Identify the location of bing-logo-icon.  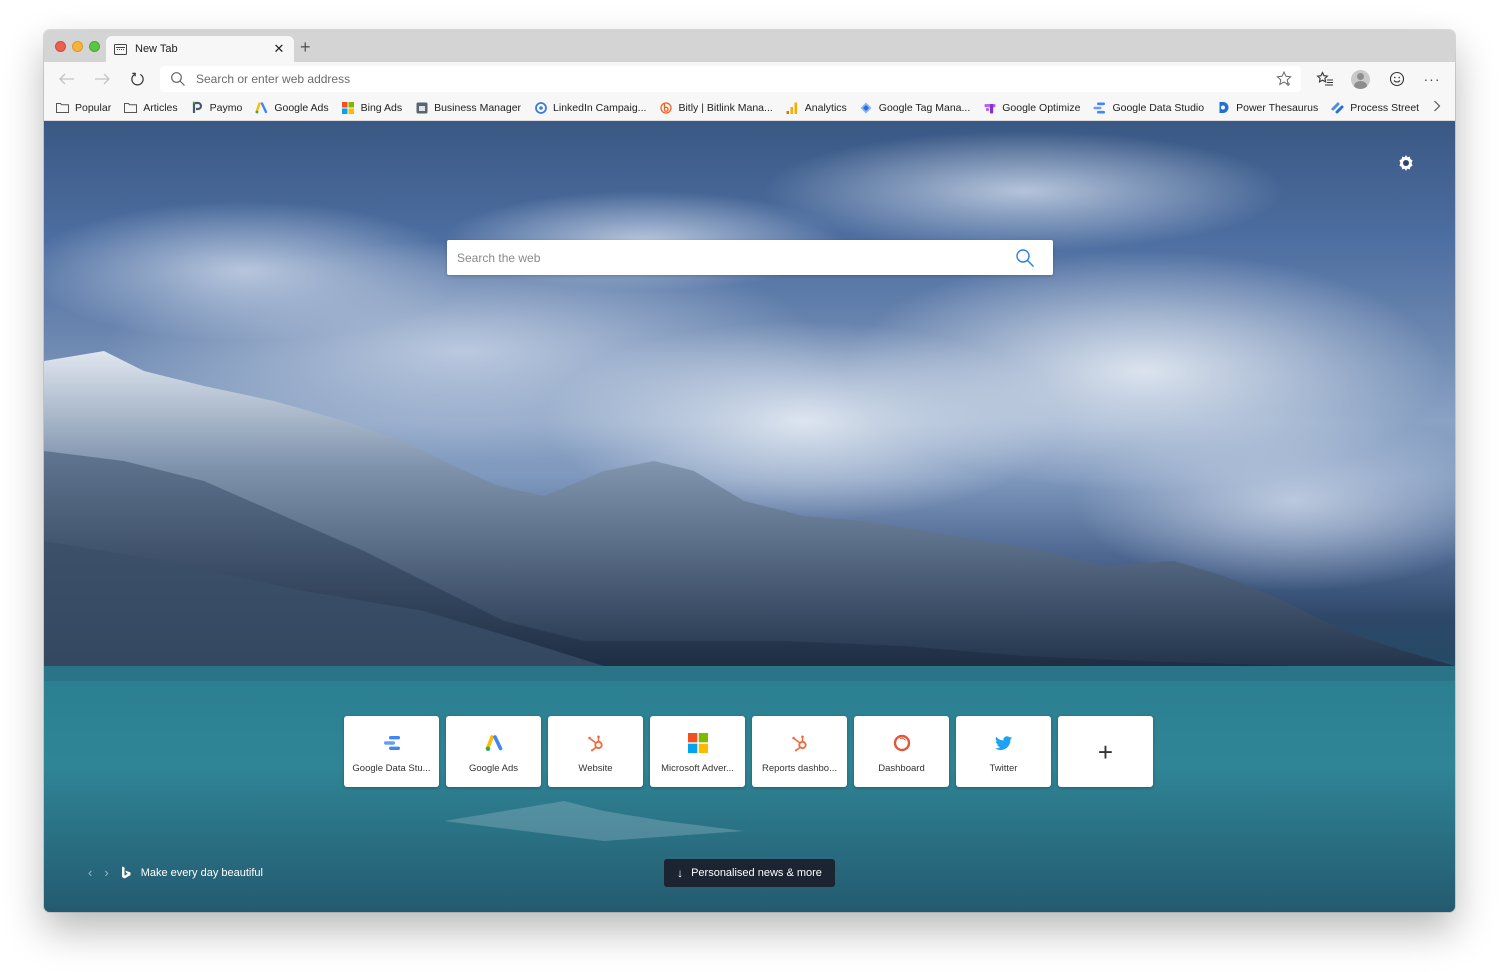
(126, 872).